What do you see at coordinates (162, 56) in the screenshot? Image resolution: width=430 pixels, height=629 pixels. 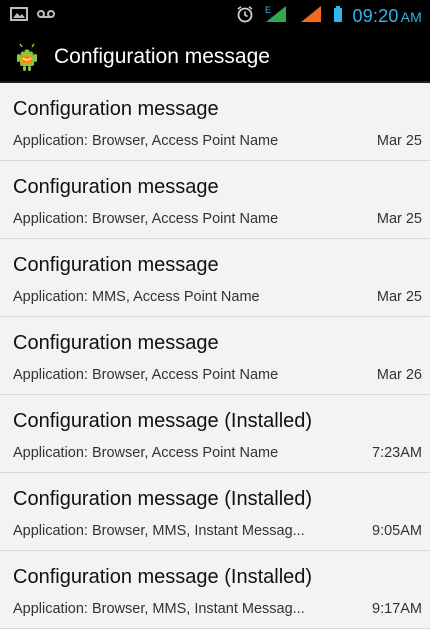 I see `page-title: Configuration message` at bounding box center [162, 56].